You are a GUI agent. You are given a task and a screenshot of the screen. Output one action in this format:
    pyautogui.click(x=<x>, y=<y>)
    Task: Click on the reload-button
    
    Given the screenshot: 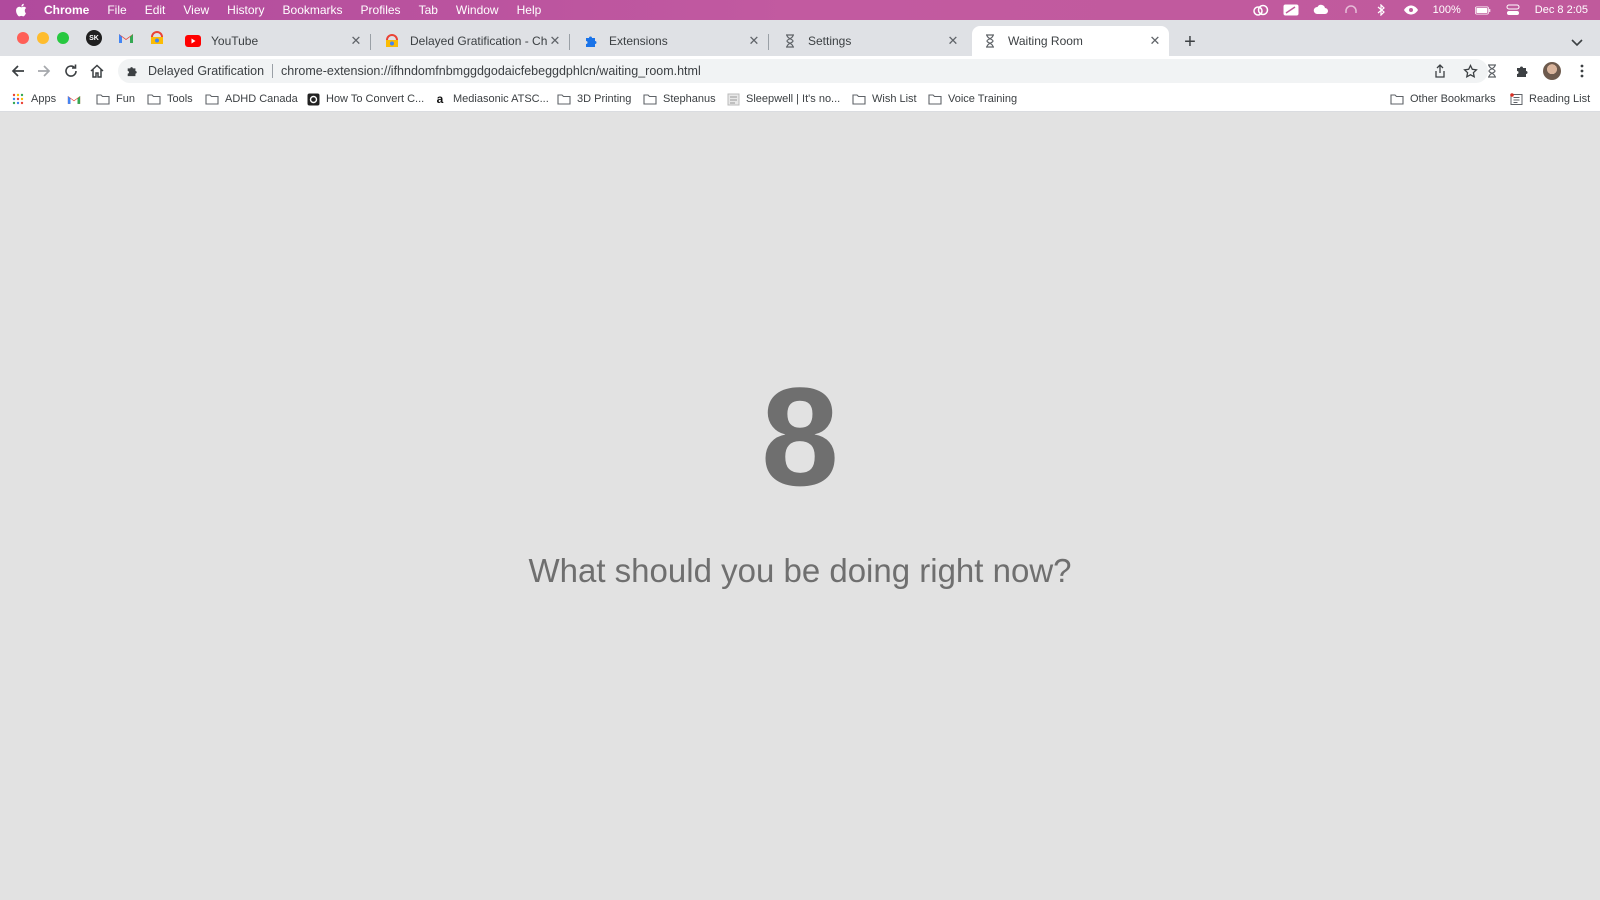 What is the action you would take?
    pyautogui.click(x=71, y=71)
    